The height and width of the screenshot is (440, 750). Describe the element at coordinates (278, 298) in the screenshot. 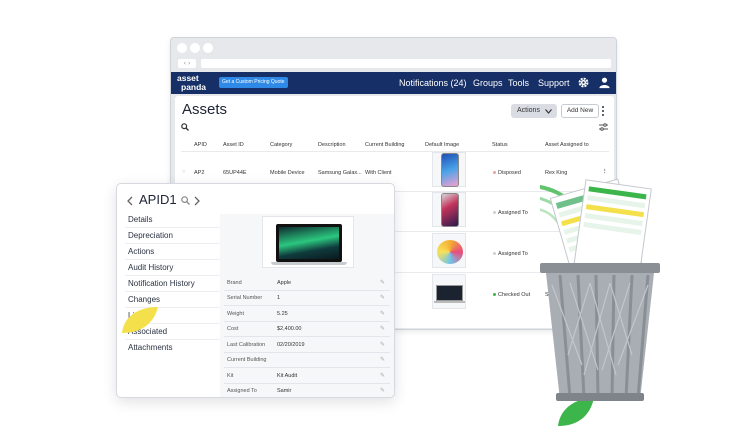

I see `field-value: 1` at that location.